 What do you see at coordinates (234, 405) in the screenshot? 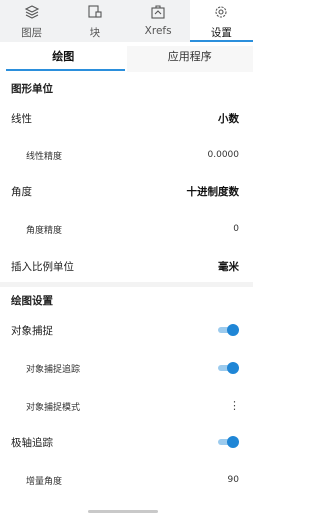
I see `more-options-icon: ⋮` at bounding box center [234, 405].